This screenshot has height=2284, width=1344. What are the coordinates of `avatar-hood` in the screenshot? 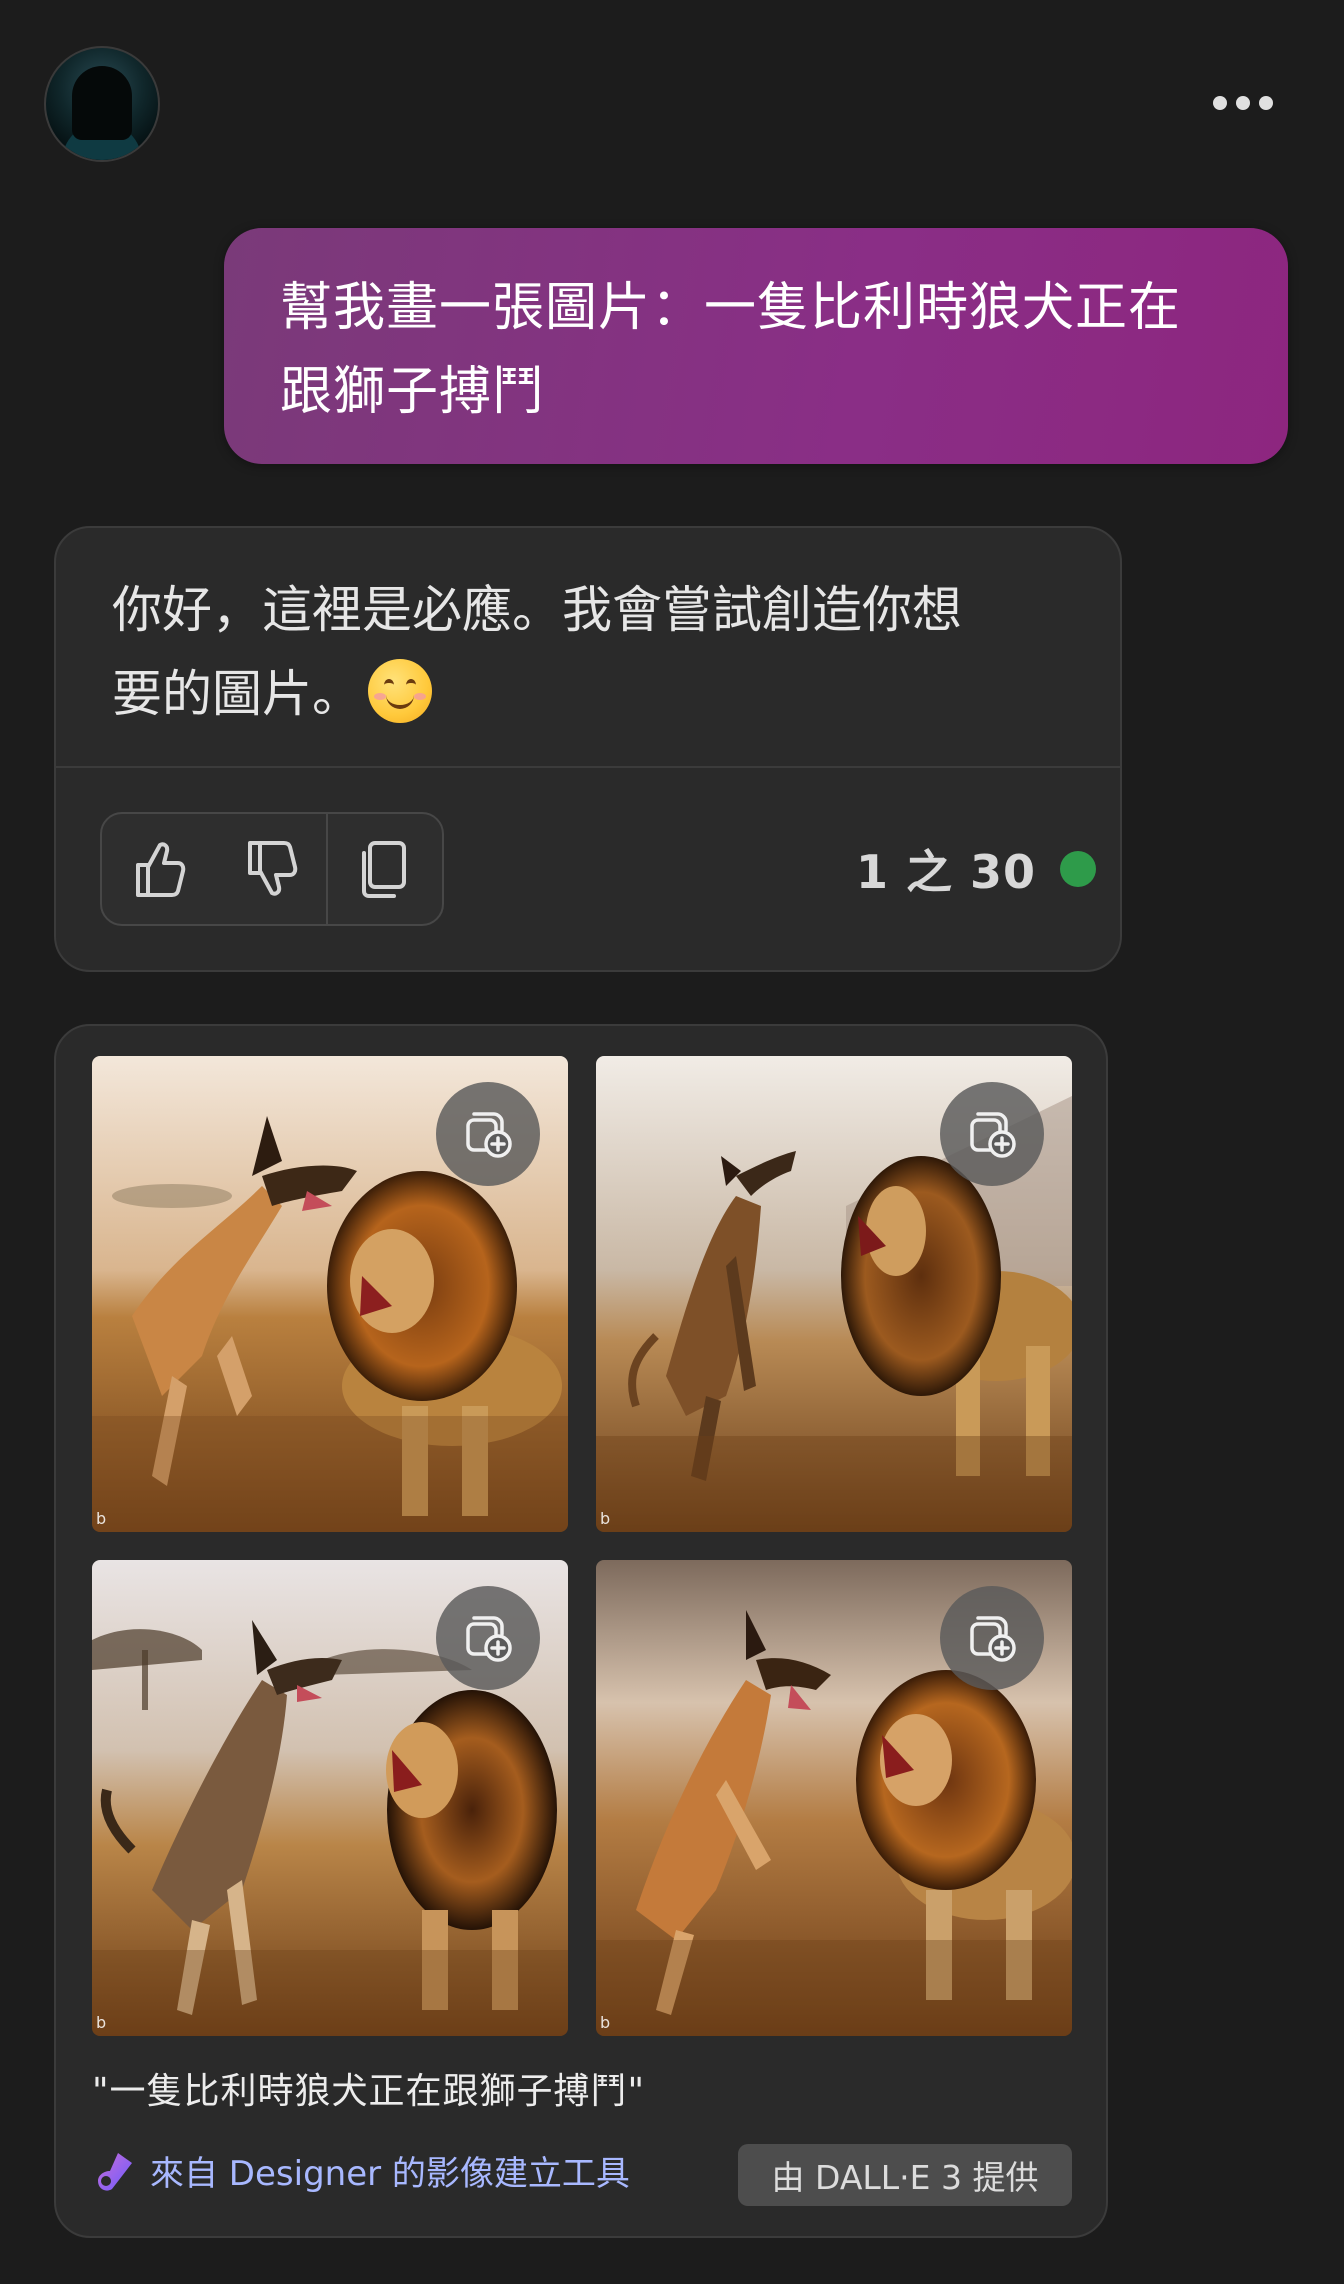 It's located at (102, 103).